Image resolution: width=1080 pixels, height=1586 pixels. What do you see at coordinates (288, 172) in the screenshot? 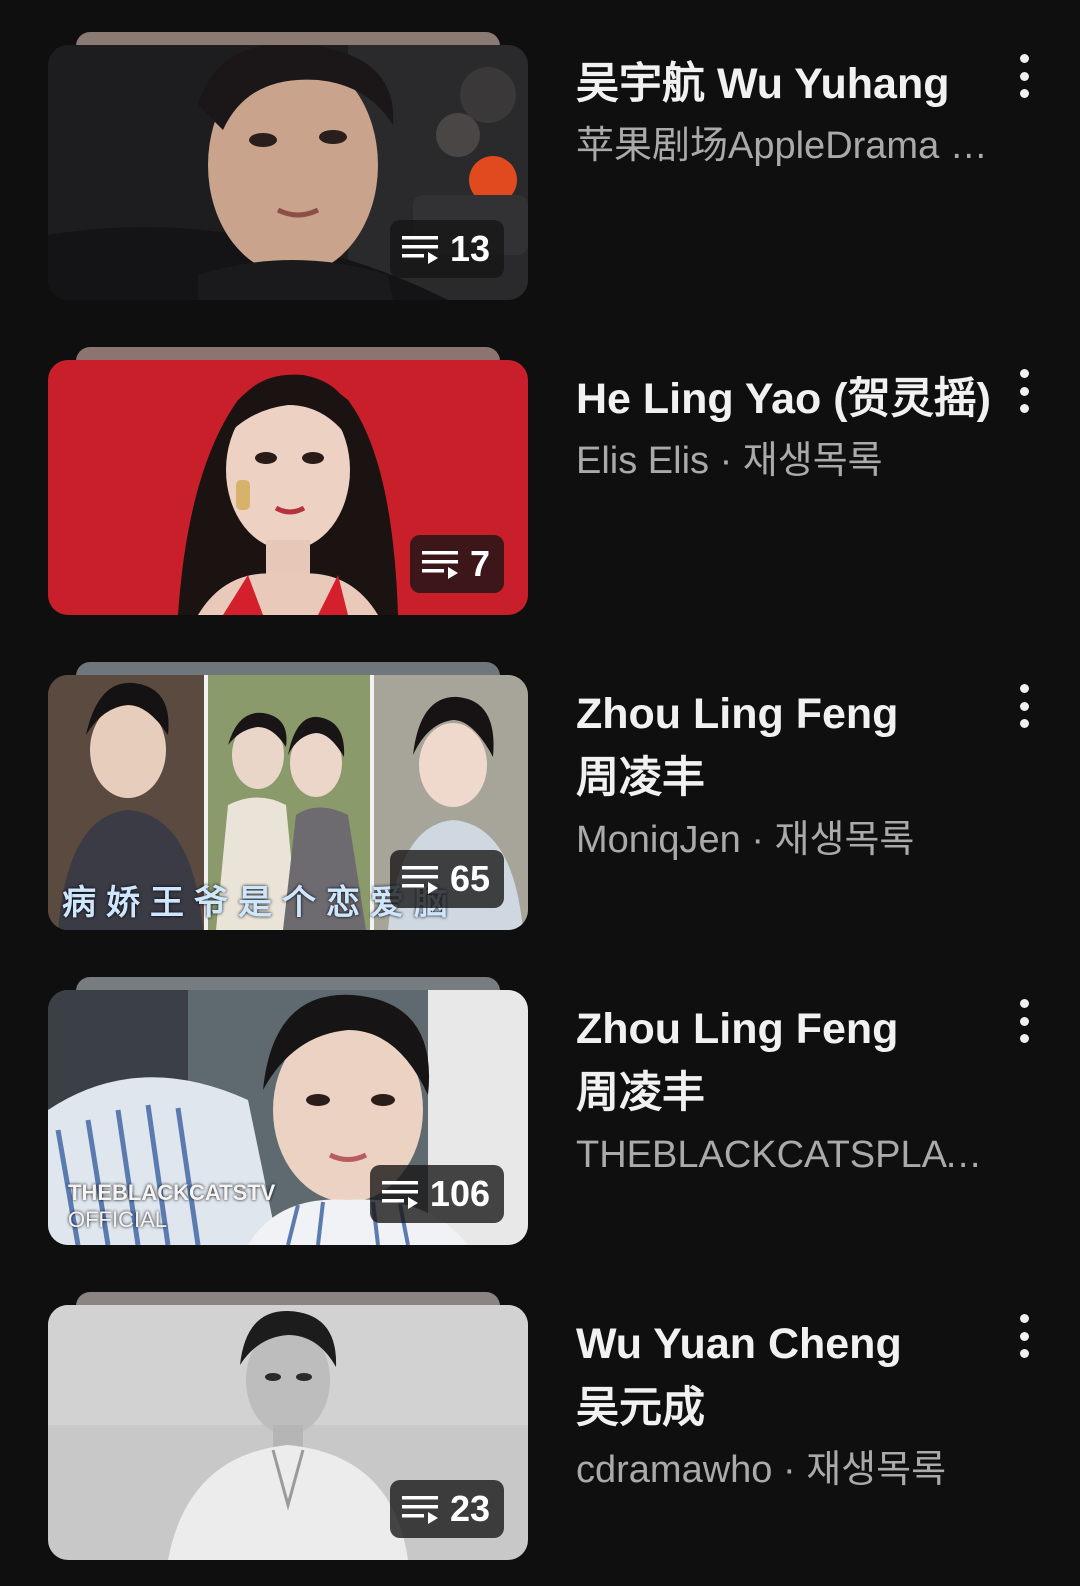
I see `thumbnail-image: 13` at bounding box center [288, 172].